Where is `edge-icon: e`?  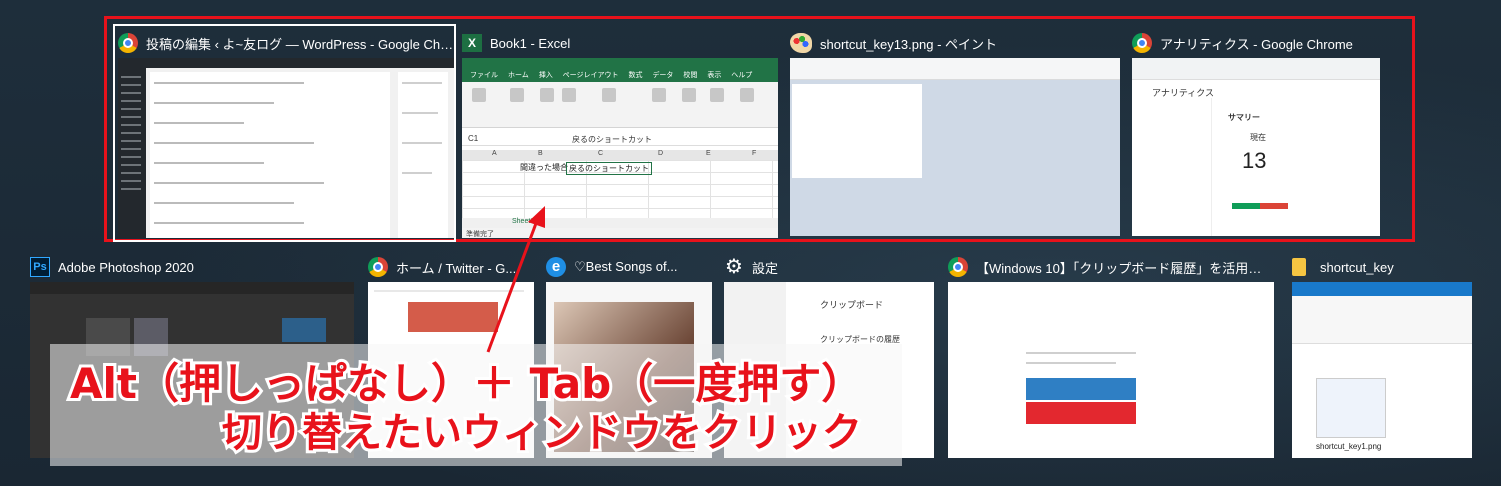
edge-icon: e is located at coordinates (556, 267).